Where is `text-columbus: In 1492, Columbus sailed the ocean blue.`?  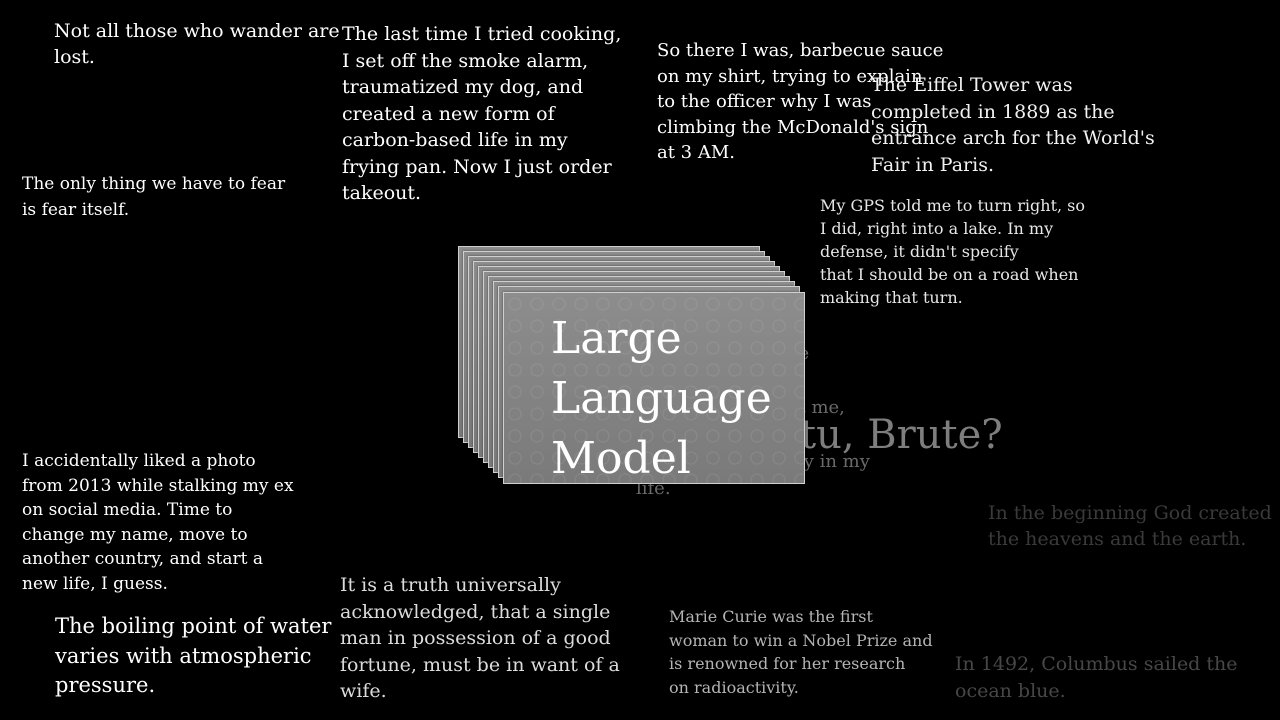
text-columbus: In 1492, Columbus sailed the ocean blue. is located at coordinates (1096, 677).